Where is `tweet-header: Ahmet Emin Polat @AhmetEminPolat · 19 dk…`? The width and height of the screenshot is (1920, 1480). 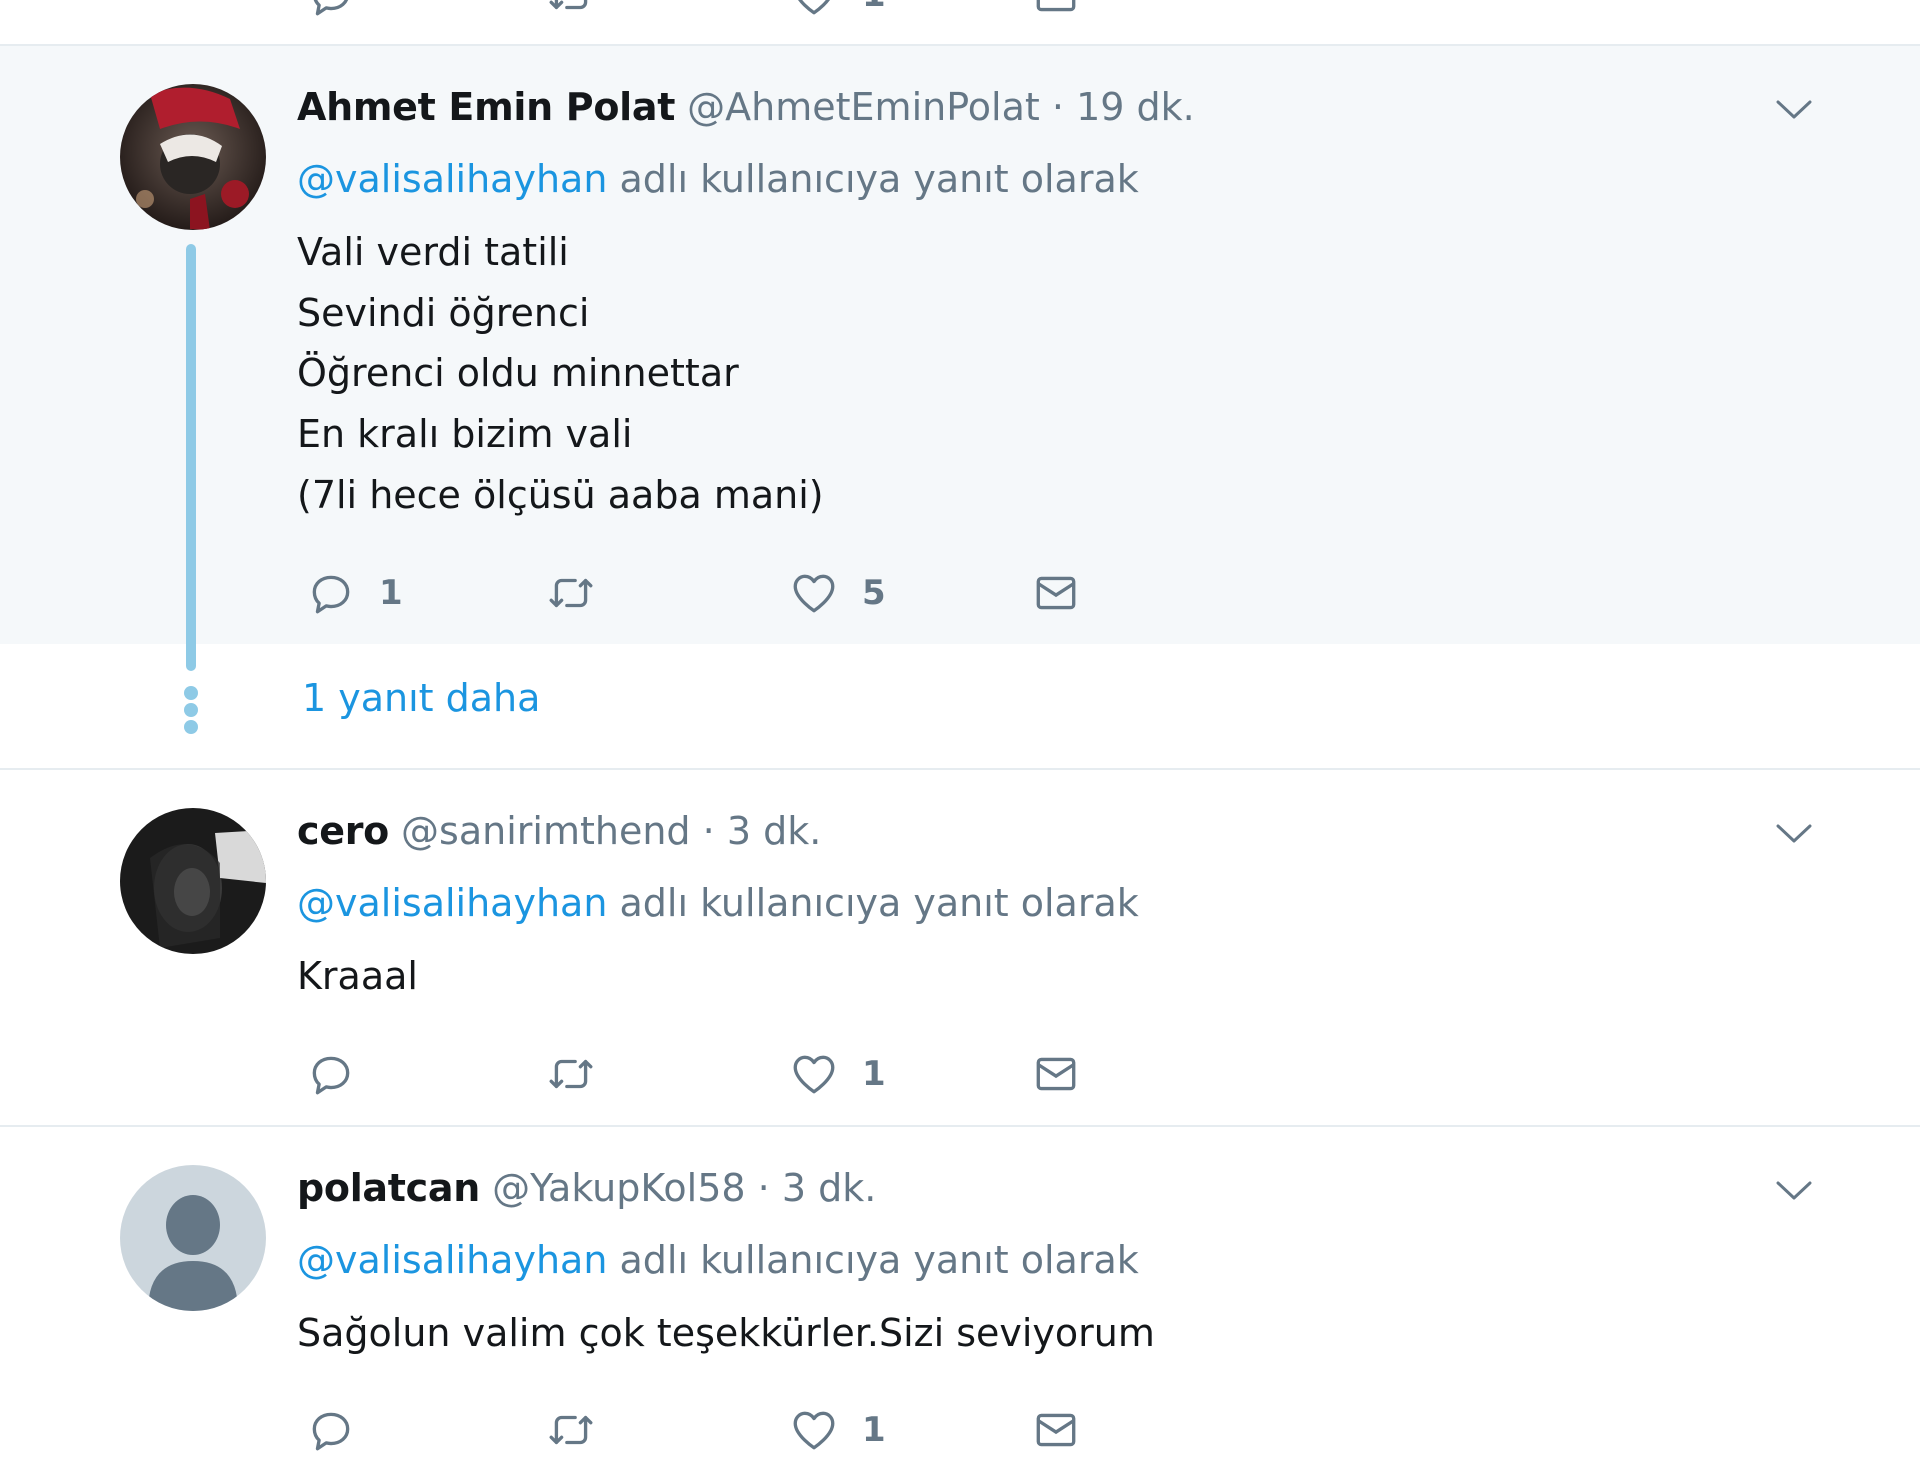
tweet-header: Ahmet Emin Polat @AhmetEminPolat · 19 dk… is located at coordinates (746, 107).